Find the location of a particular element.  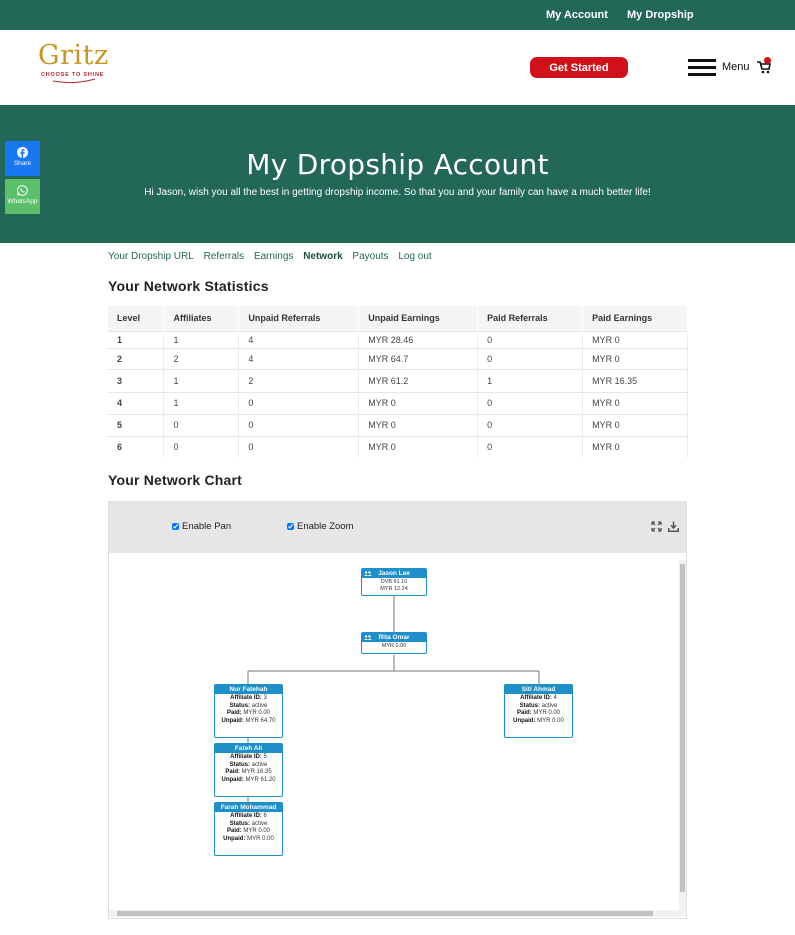

node-rita-omar: Rita Omar MYR 0.00 is located at coordinates (394, 643).